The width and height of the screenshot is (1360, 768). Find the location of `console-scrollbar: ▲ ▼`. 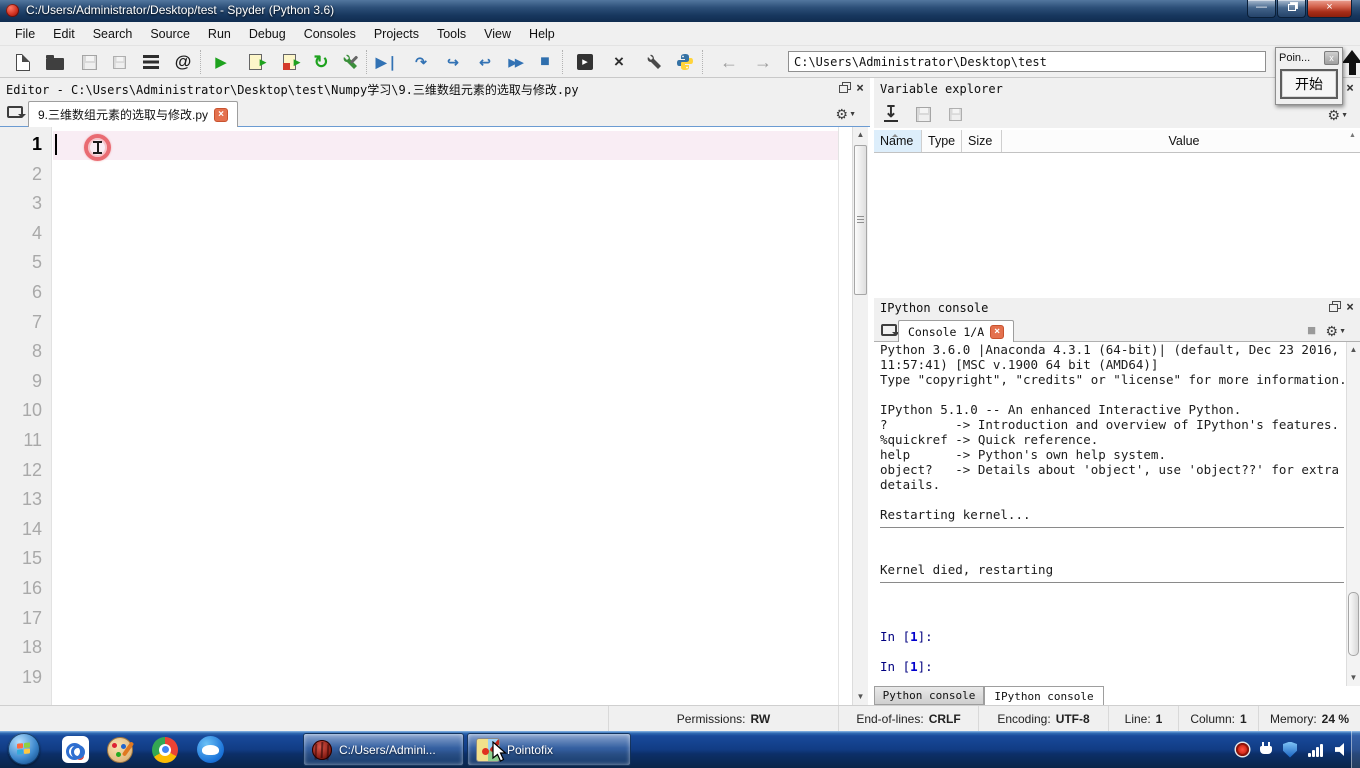

console-scrollbar: ▲ ▼ is located at coordinates (1353, 514).